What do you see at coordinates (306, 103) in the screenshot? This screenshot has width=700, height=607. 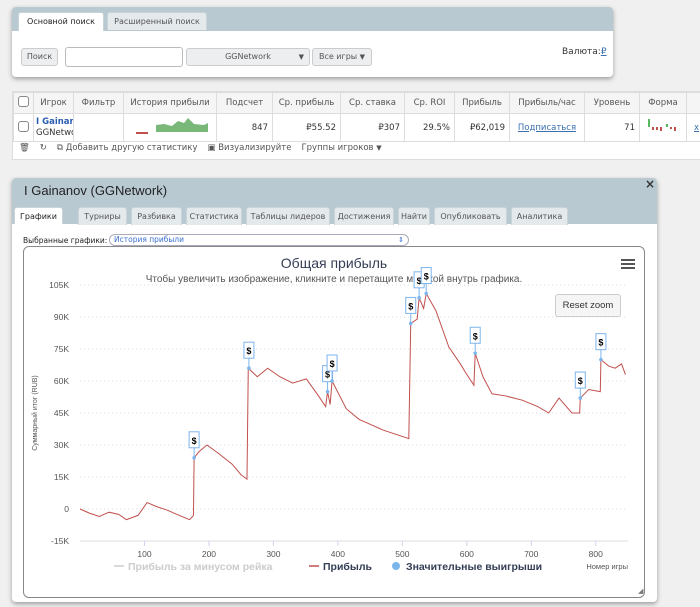 I see `col-avg-profit: Ср. прибыль` at bounding box center [306, 103].